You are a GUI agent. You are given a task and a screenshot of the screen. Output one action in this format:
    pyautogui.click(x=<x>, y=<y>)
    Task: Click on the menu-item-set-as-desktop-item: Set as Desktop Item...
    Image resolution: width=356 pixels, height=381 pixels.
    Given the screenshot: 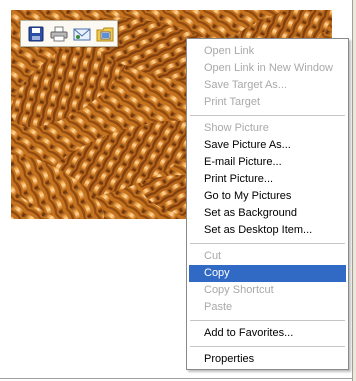 What is the action you would take?
    pyautogui.click(x=267, y=230)
    